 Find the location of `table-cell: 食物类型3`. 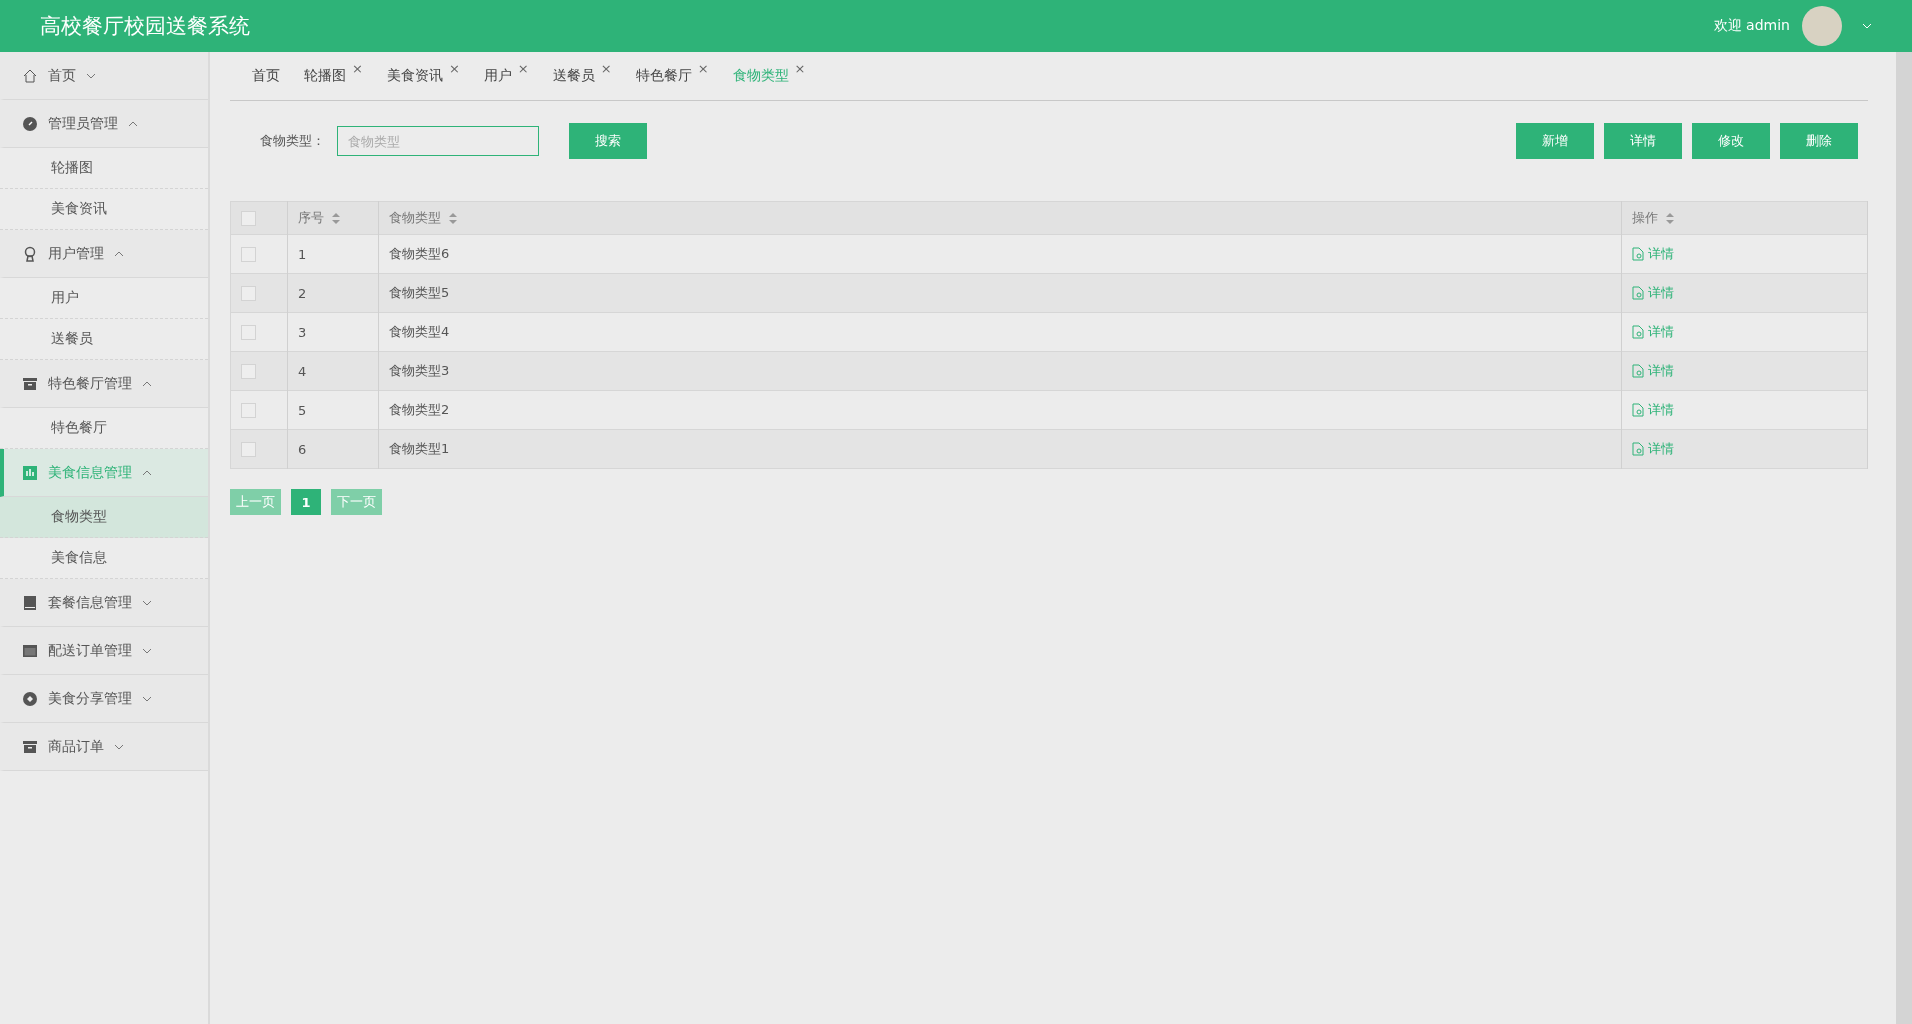

table-cell: 食物类型3 is located at coordinates (1000, 371).